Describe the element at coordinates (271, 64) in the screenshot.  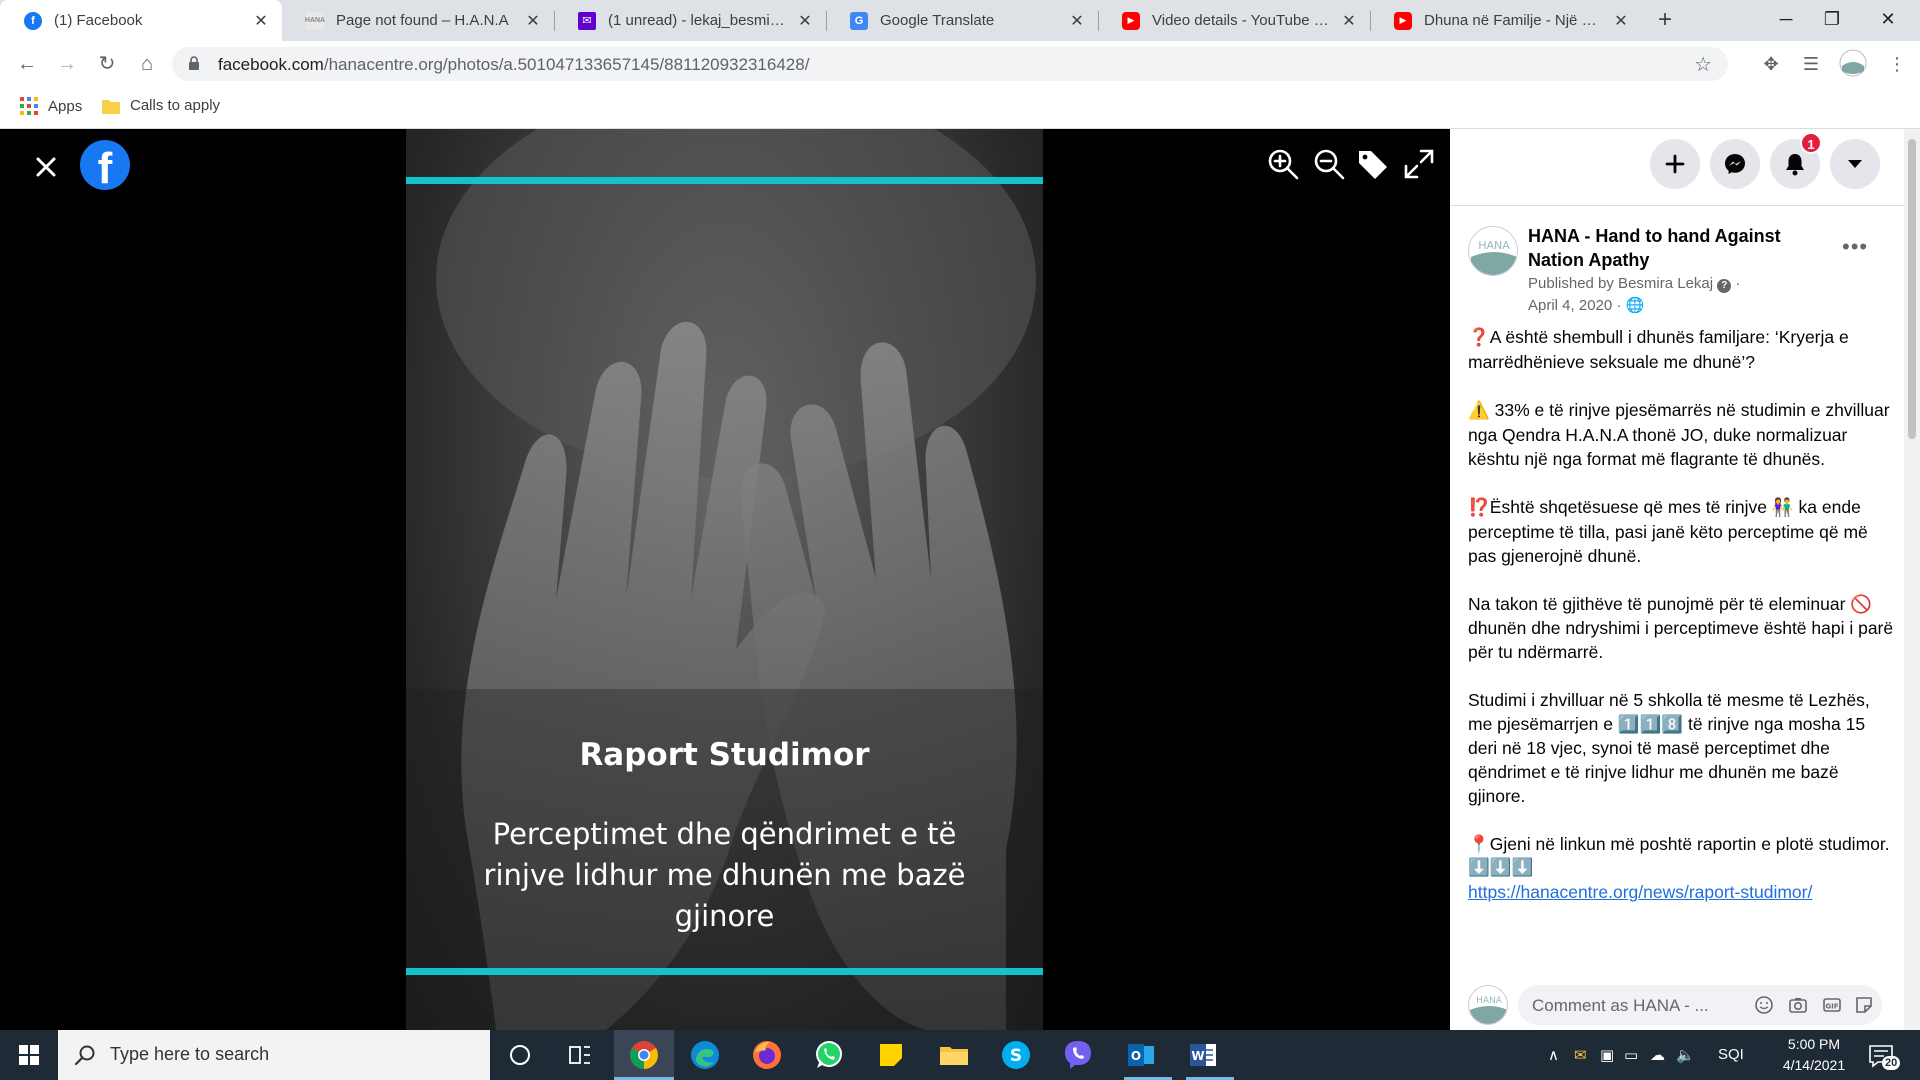
I see `url-host: facebook.com` at that location.